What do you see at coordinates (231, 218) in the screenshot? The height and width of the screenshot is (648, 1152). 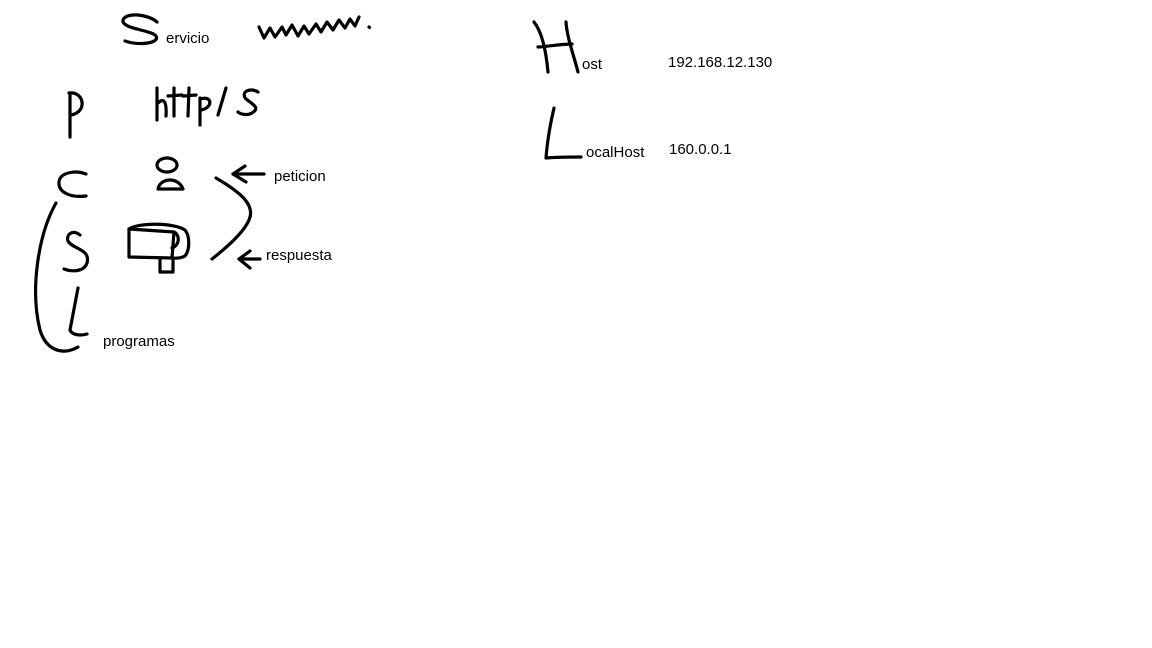 I see `right-bracket` at bounding box center [231, 218].